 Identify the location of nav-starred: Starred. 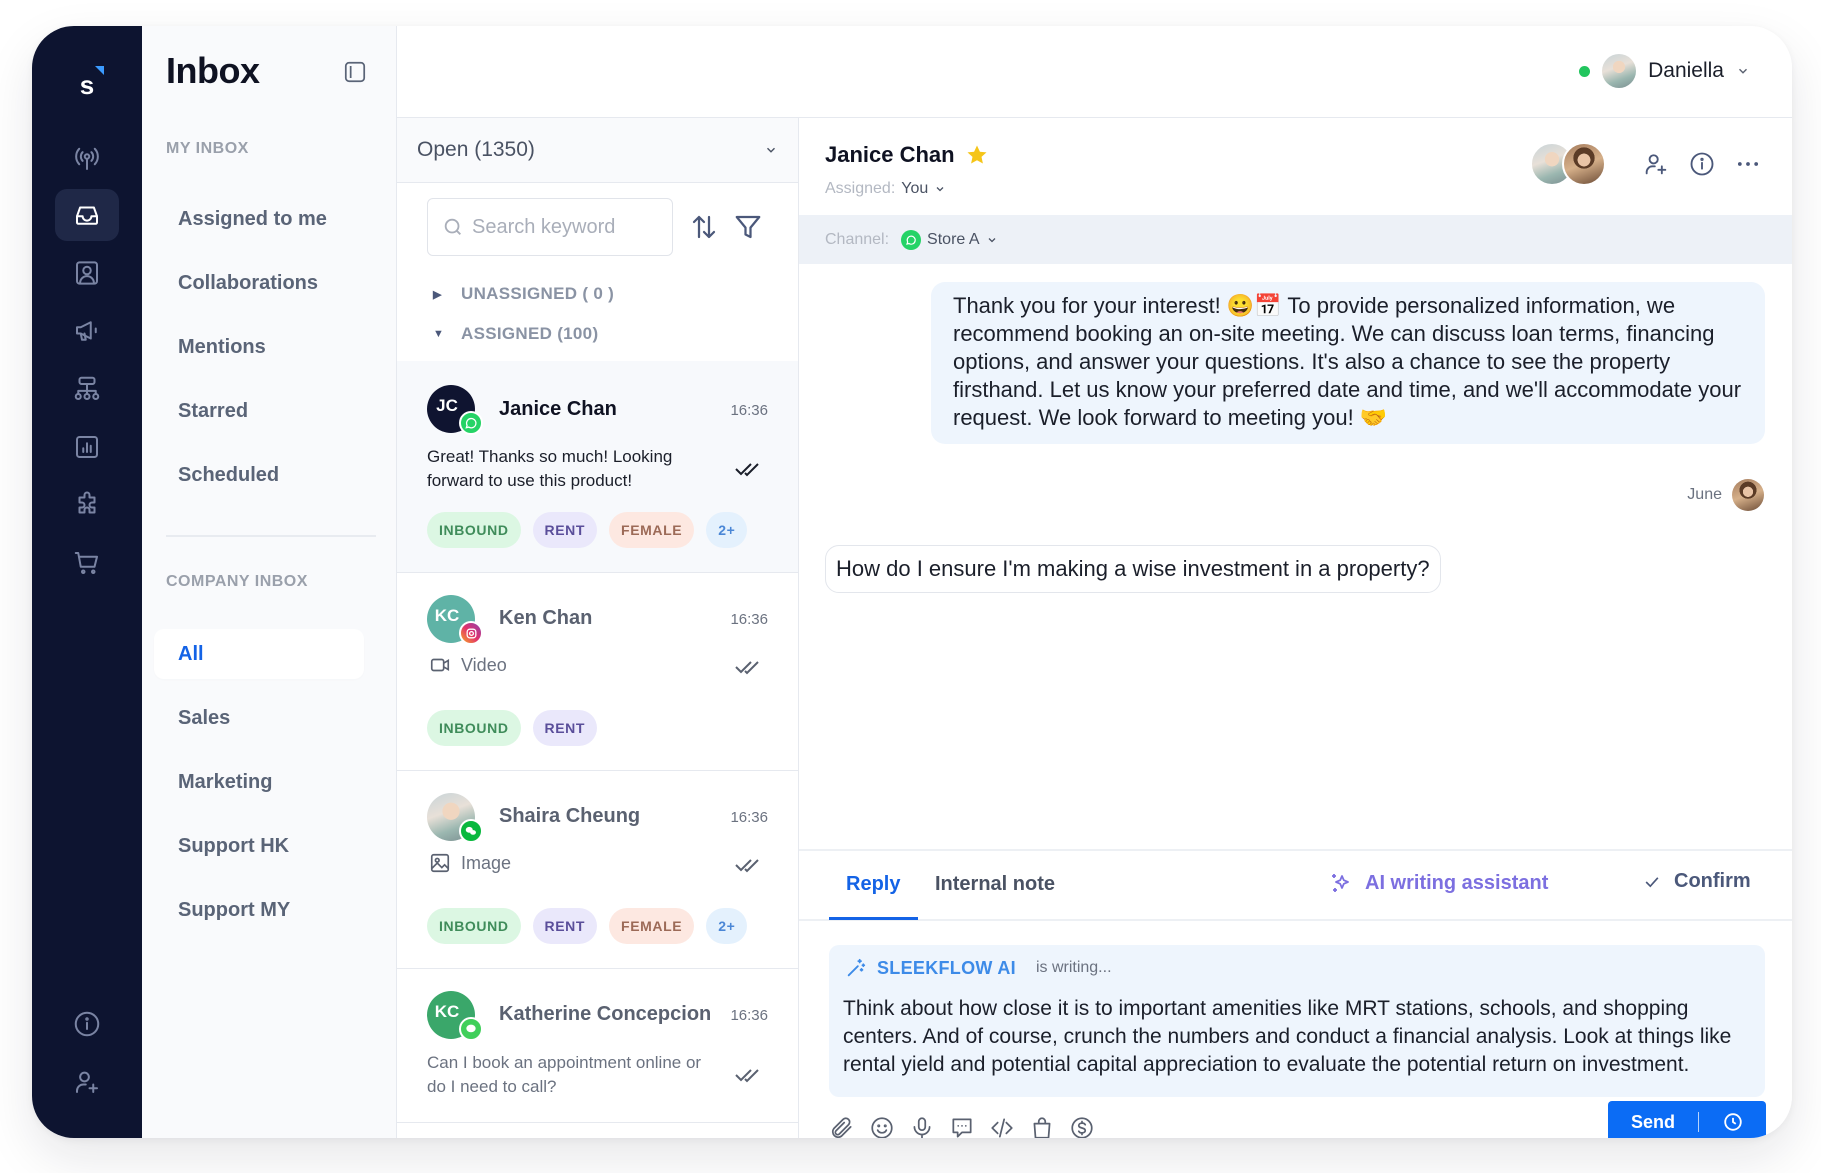
(259, 411).